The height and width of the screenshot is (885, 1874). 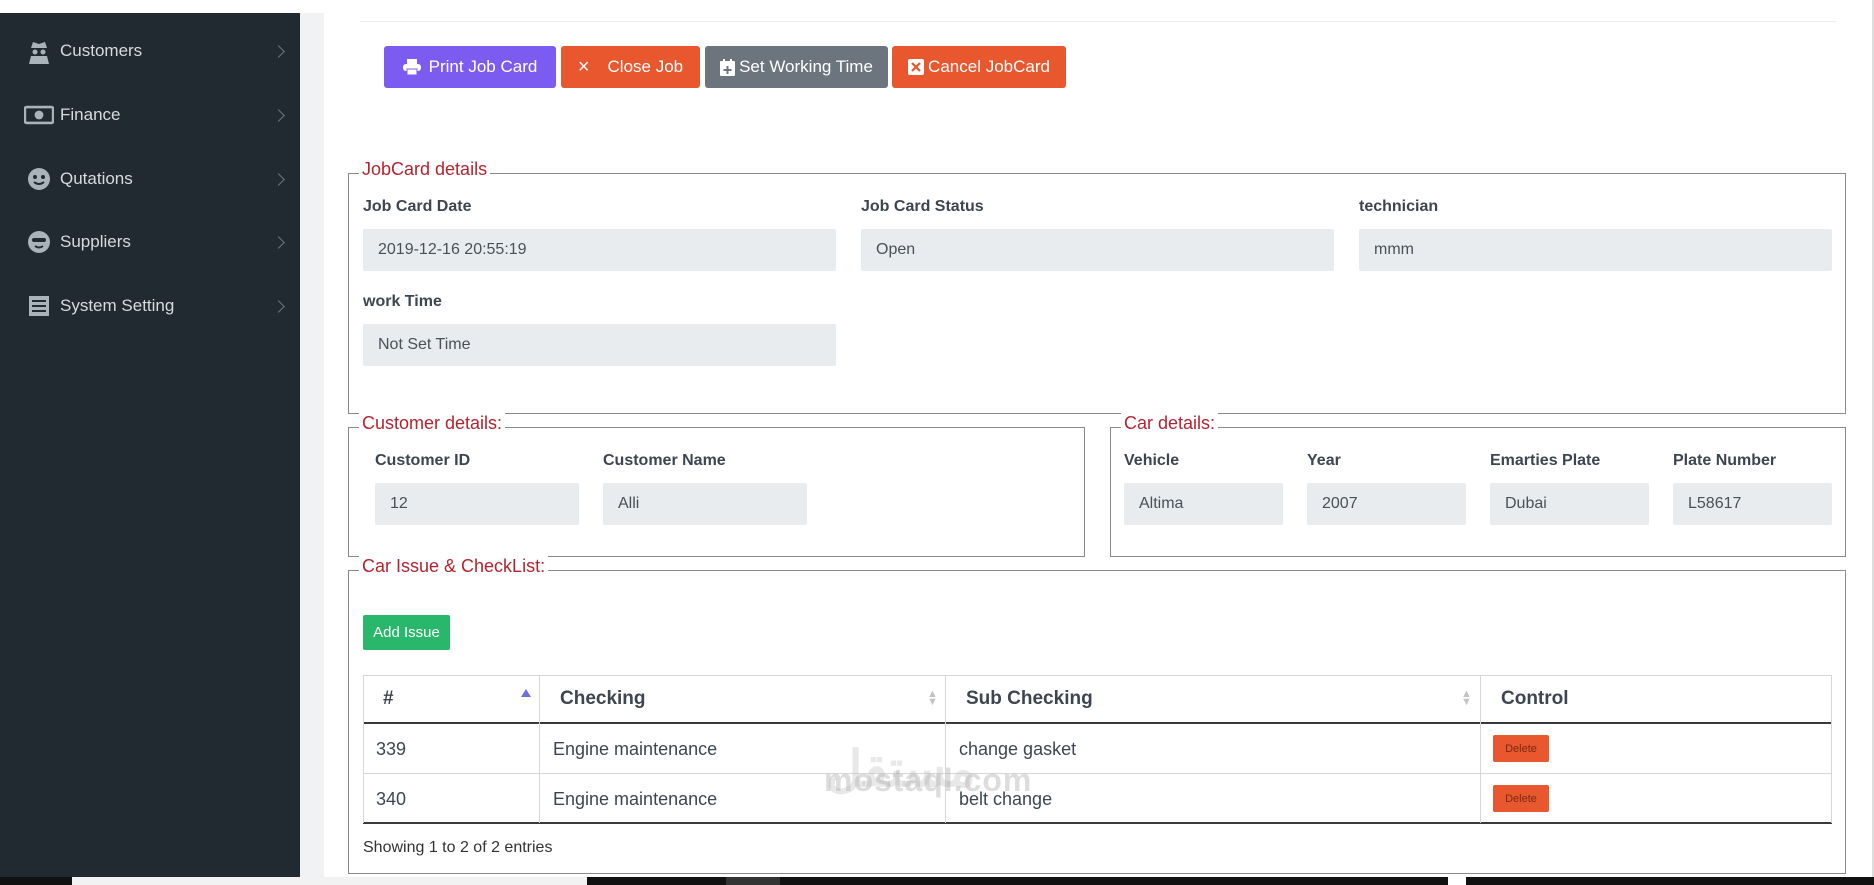 What do you see at coordinates (989, 66) in the screenshot?
I see `cancel-jobcard-label: Cancel JobCard` at bounding box center [989, 66].